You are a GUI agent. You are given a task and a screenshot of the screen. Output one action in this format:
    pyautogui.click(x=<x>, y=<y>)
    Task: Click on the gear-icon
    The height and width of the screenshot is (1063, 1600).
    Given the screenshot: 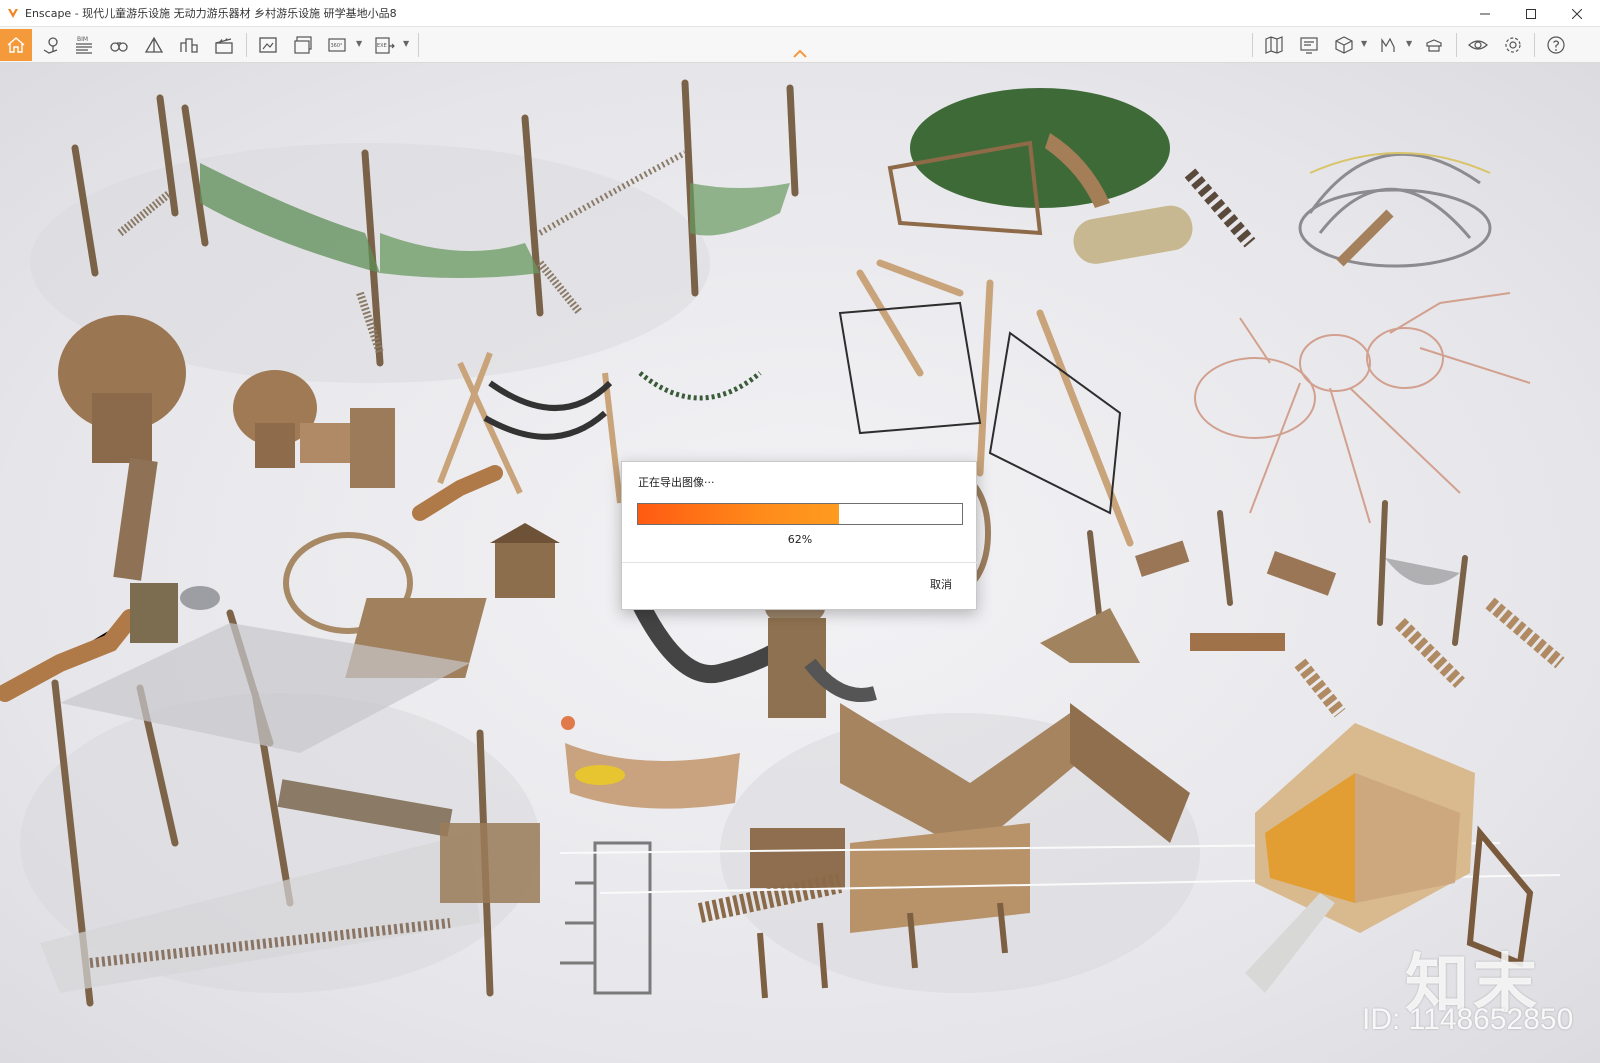 What is the action you would take?
    pyautogui.click(x=1513, y=45)
    